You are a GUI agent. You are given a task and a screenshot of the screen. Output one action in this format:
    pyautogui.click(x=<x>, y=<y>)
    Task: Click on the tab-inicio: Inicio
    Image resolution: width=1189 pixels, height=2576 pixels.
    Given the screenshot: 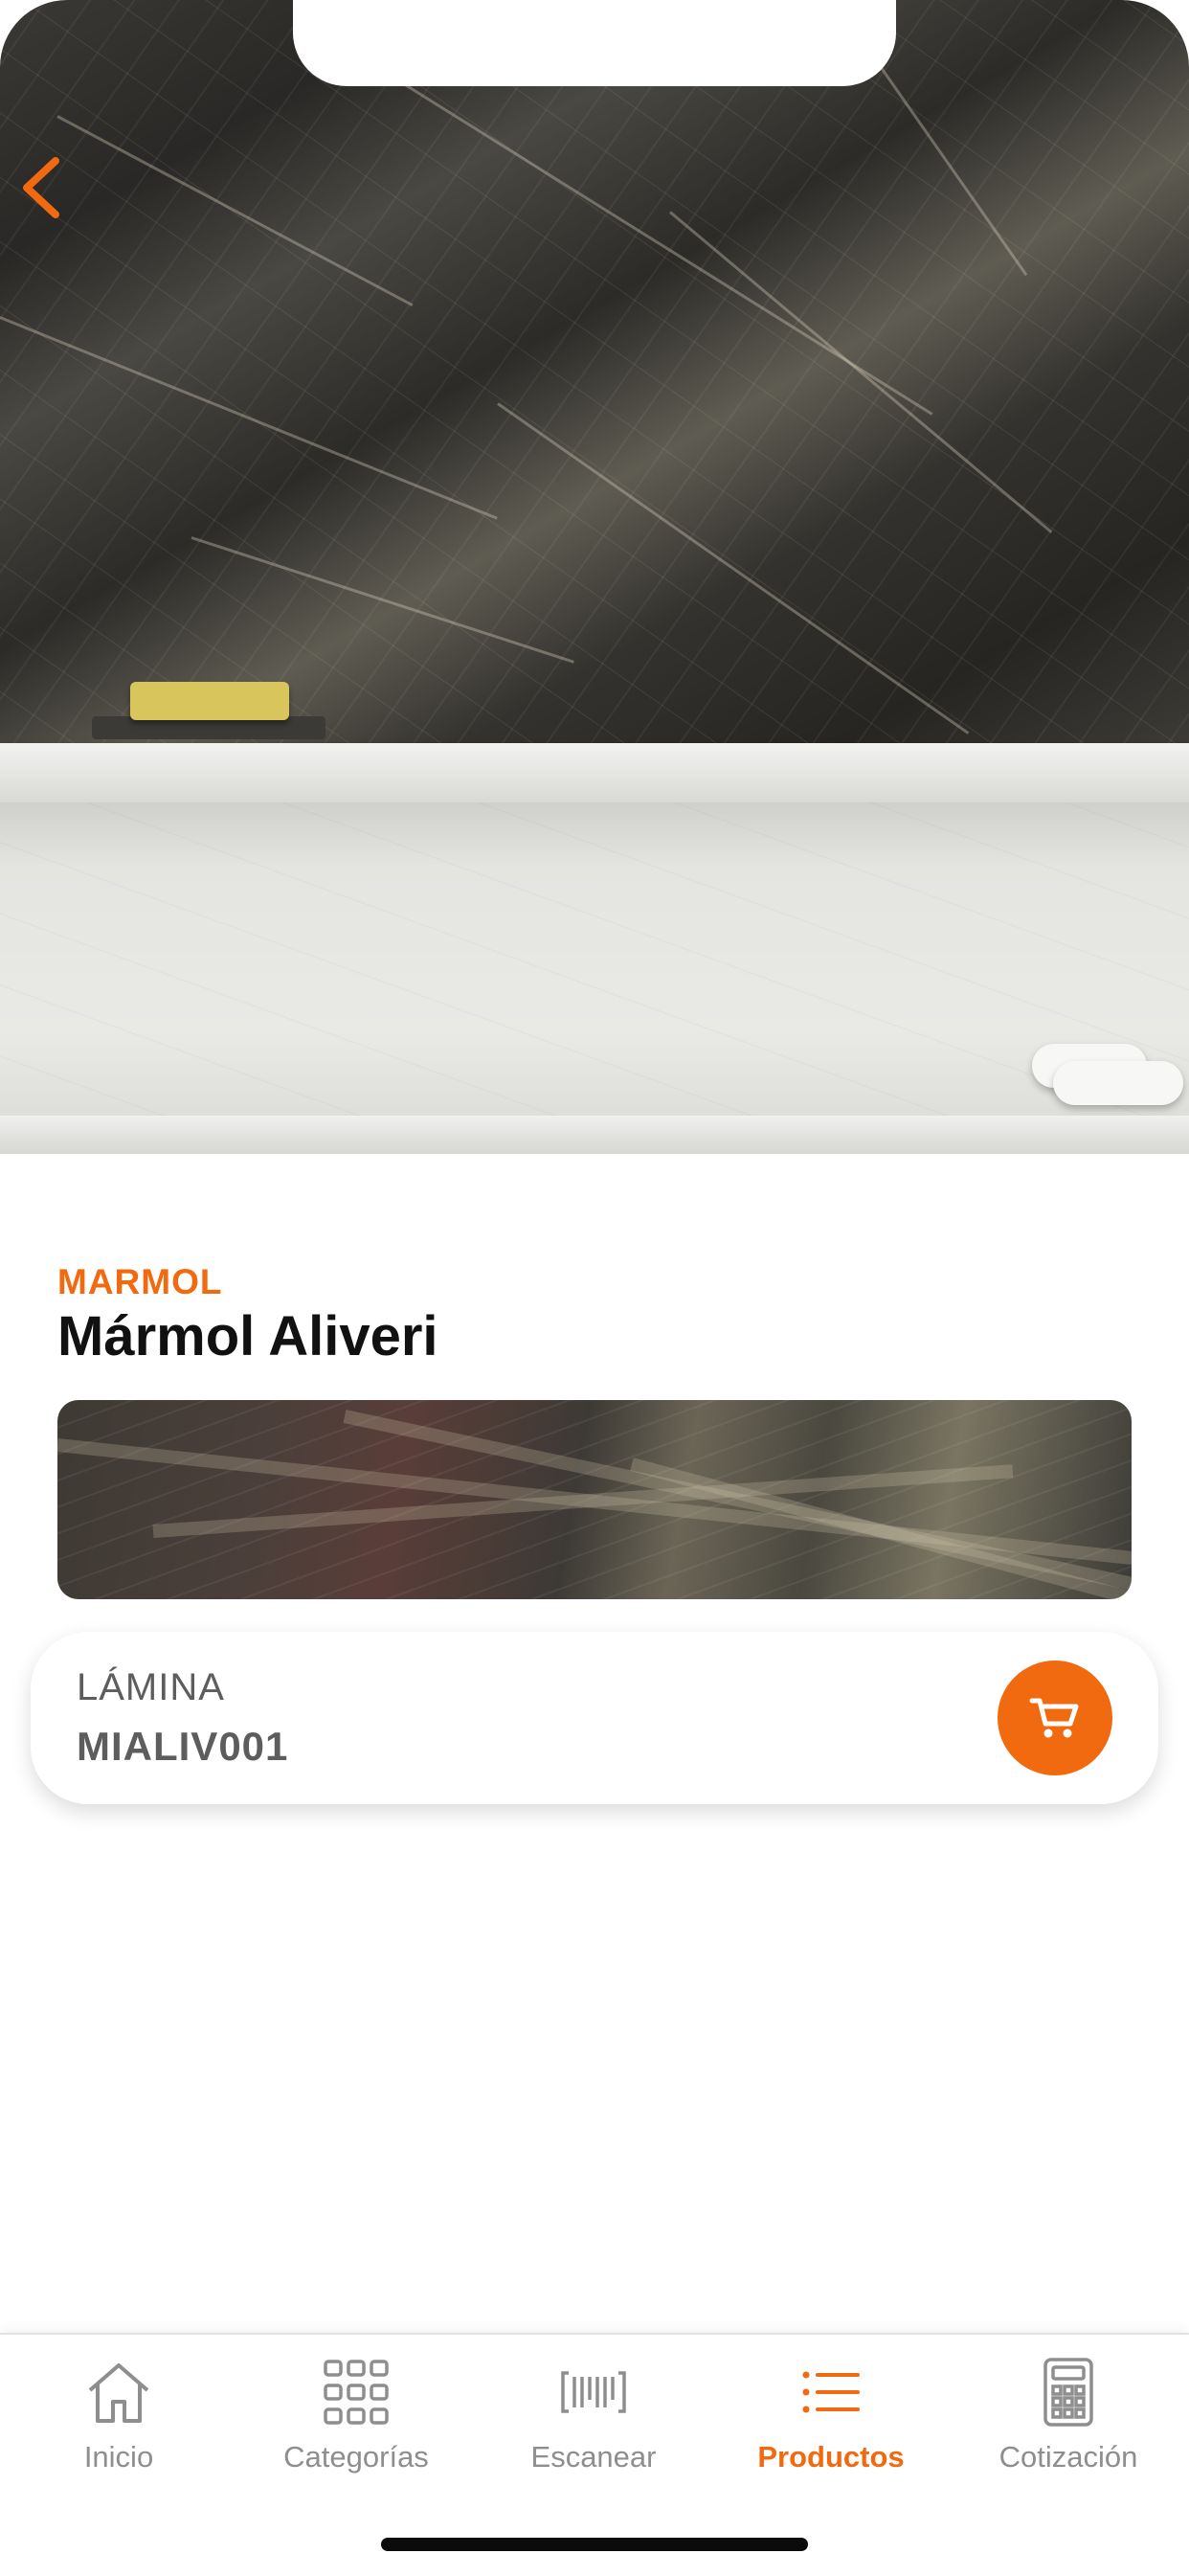 What is the action you would take?
    pyautogui.click(x=118, y=2419)
    